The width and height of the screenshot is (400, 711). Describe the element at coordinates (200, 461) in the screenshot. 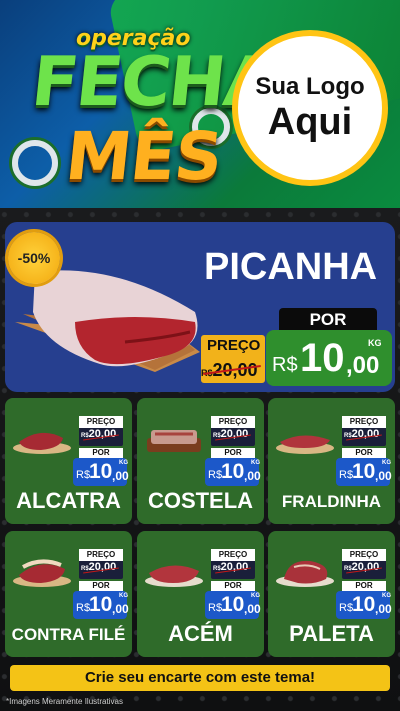

I see `product-card: PREÇO R$20,00 POR R$ 10 ,00 KG COSTELA` at that location.